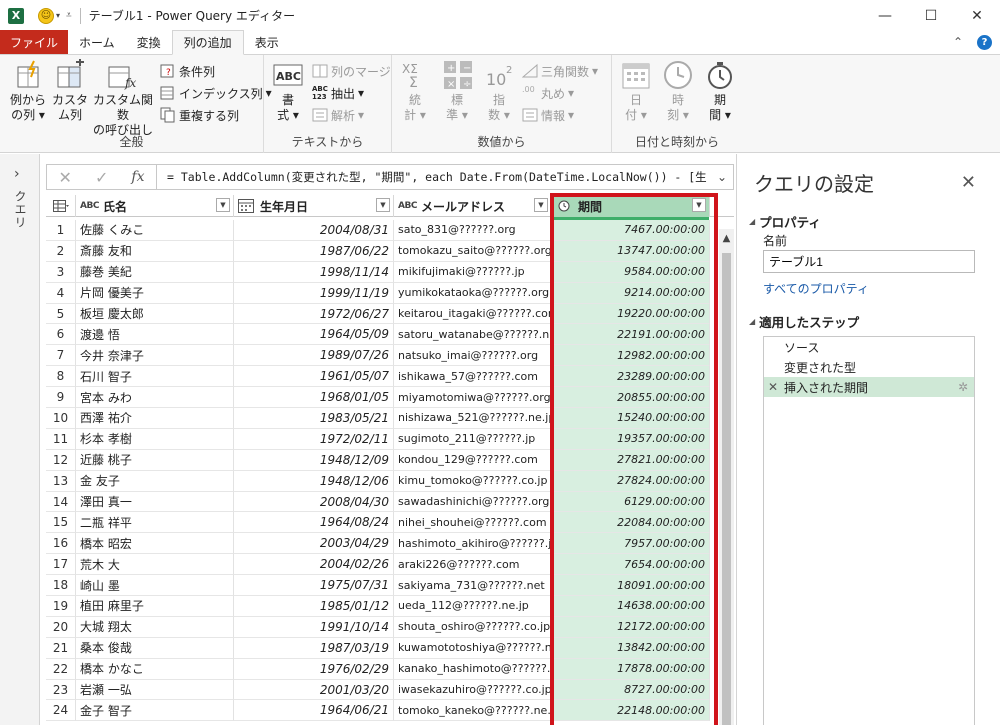 This screenshot has height=725, width=1000. What do you see at coordinates (61, 627) in the screenshot?
I see `row-number: 20` at bounding box center [61, 627].